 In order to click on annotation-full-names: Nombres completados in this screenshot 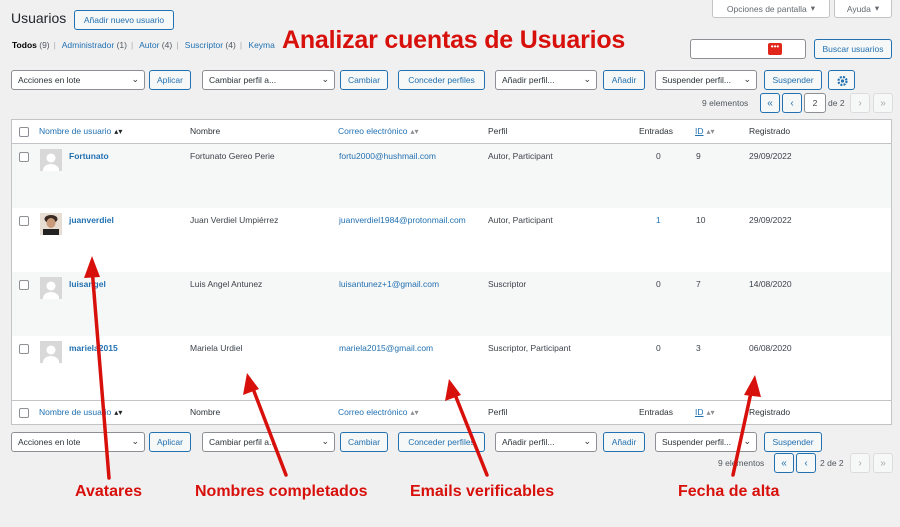, I will do `click(281, 491)`.